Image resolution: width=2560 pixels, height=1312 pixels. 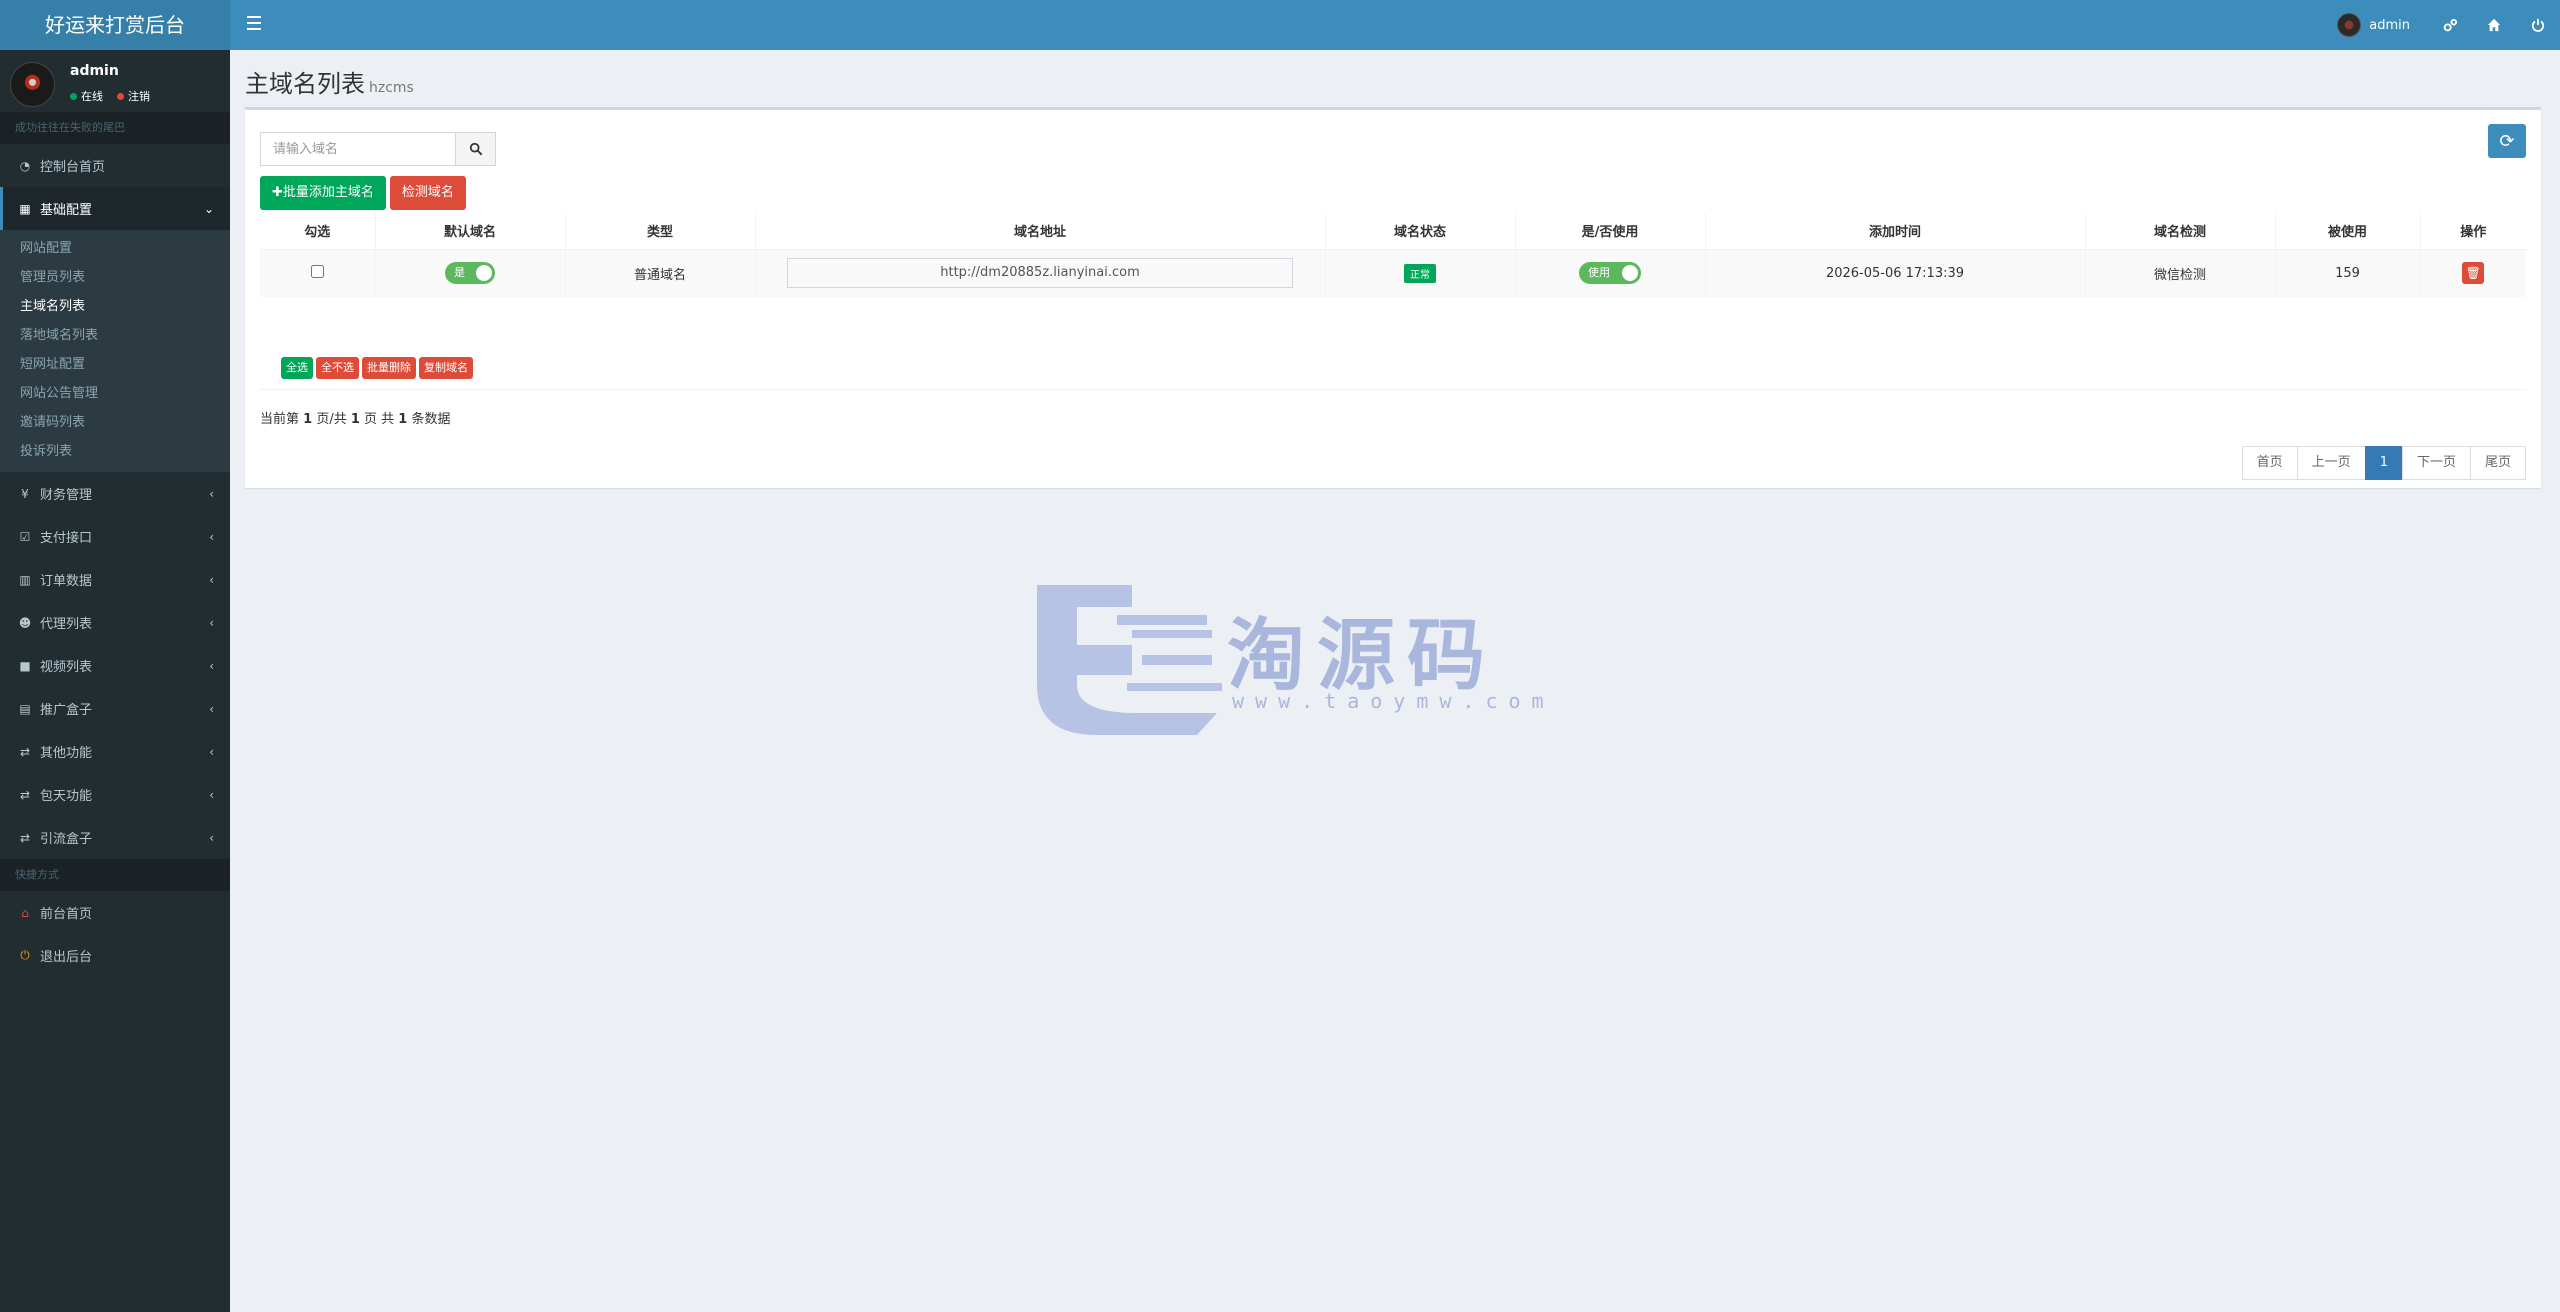 I want to click on select-all-button: 全选, so click(x=297, y=368).